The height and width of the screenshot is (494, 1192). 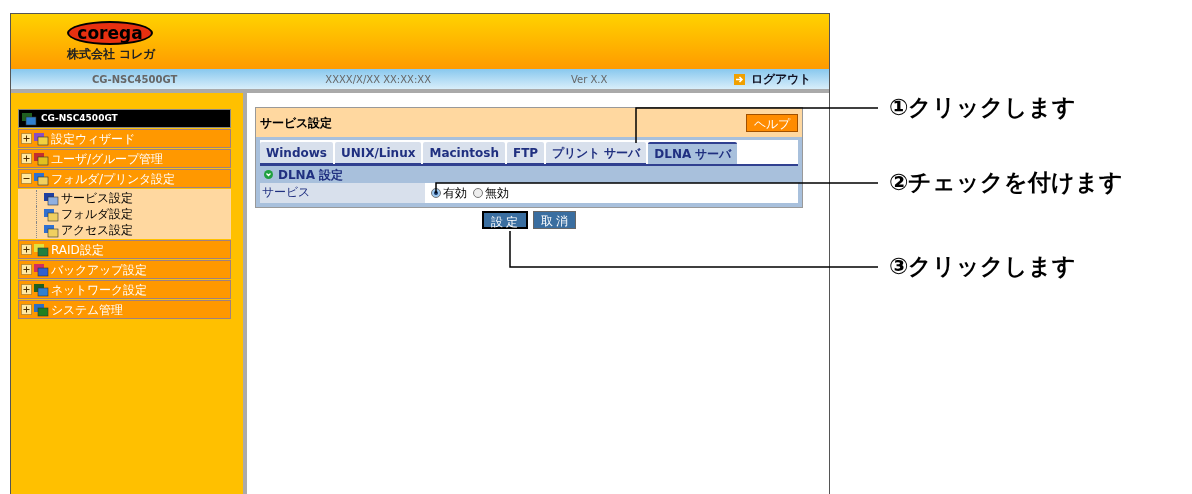 What do you see at coordinates (124, 118) in the screenshot?
I see `device-root: CG-NSC4500GT` at bounding box center [124, 118].